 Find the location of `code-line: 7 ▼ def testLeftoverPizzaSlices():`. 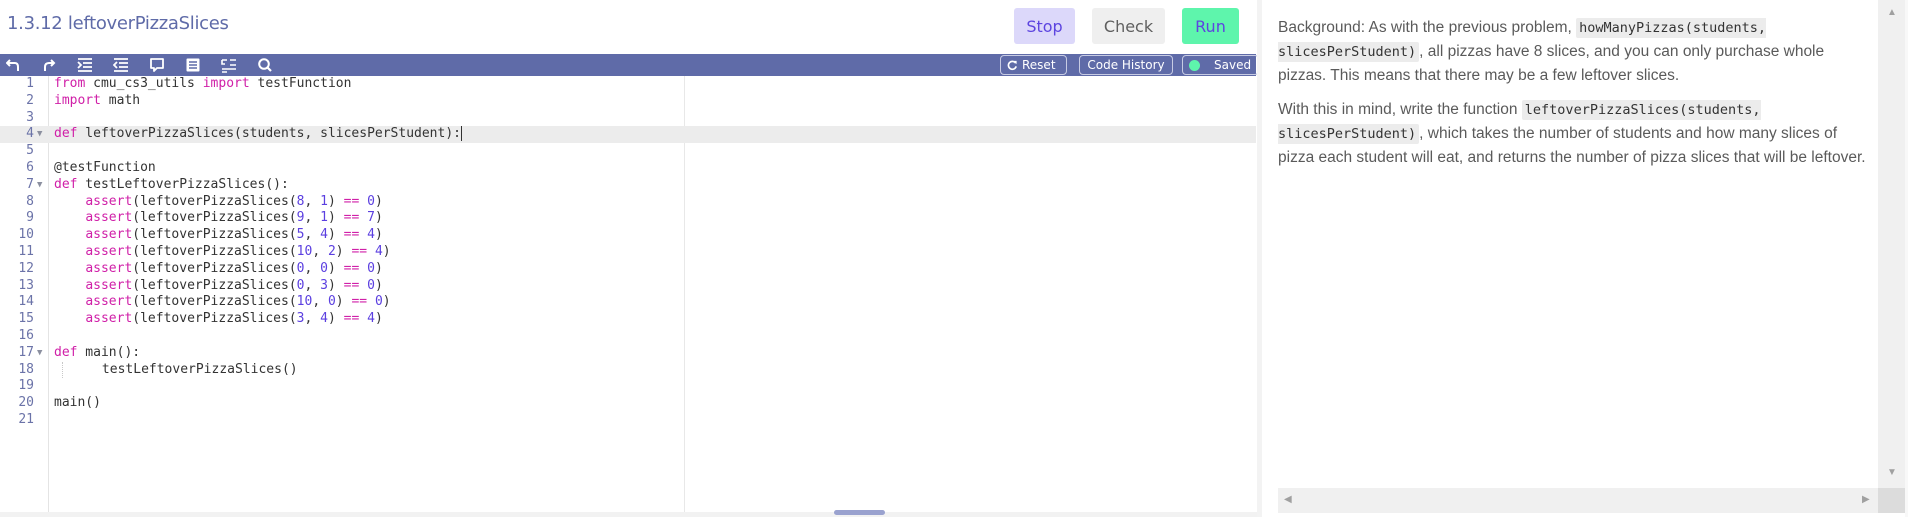

code-line: 7 ▼ def testLeftoverPizzaSlices(): is located at coordinates (628, 185).